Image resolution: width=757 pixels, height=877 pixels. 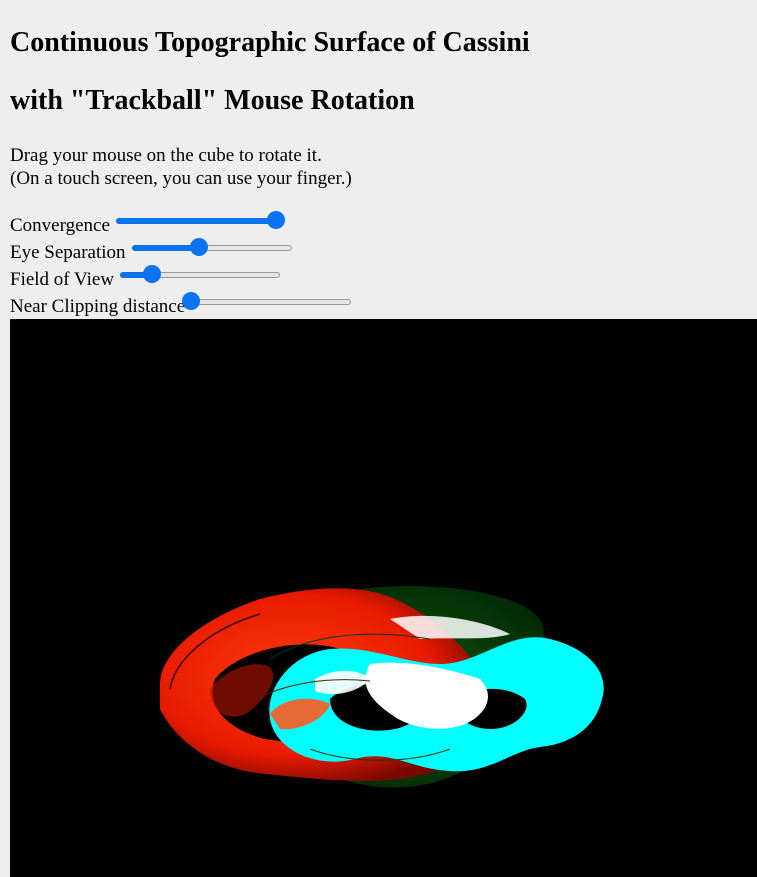 What do you see at coordinates (68, 252) in the screenshot?
I see `eye-separation-label: Eye Separation` at bounding box center [68, 252].